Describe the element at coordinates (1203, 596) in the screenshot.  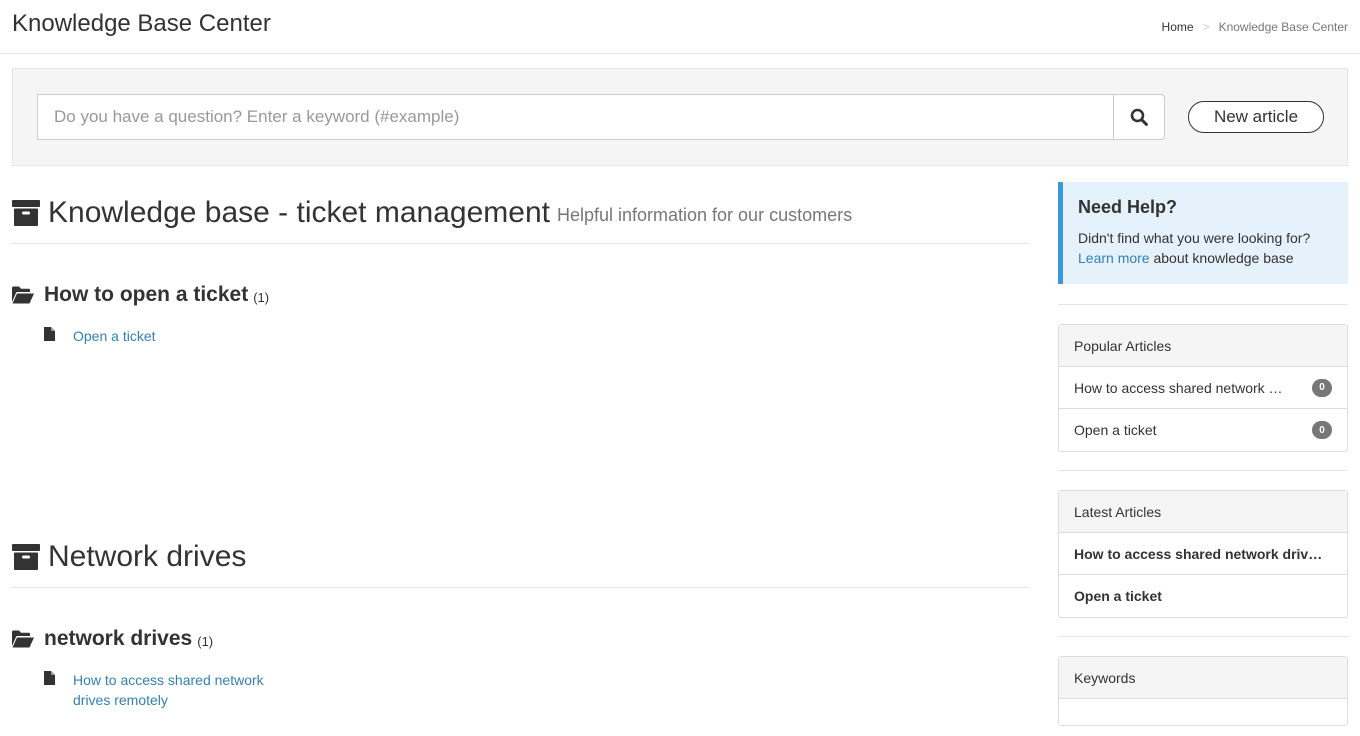
I see `latest-article-item: Open a ticket` at that location.